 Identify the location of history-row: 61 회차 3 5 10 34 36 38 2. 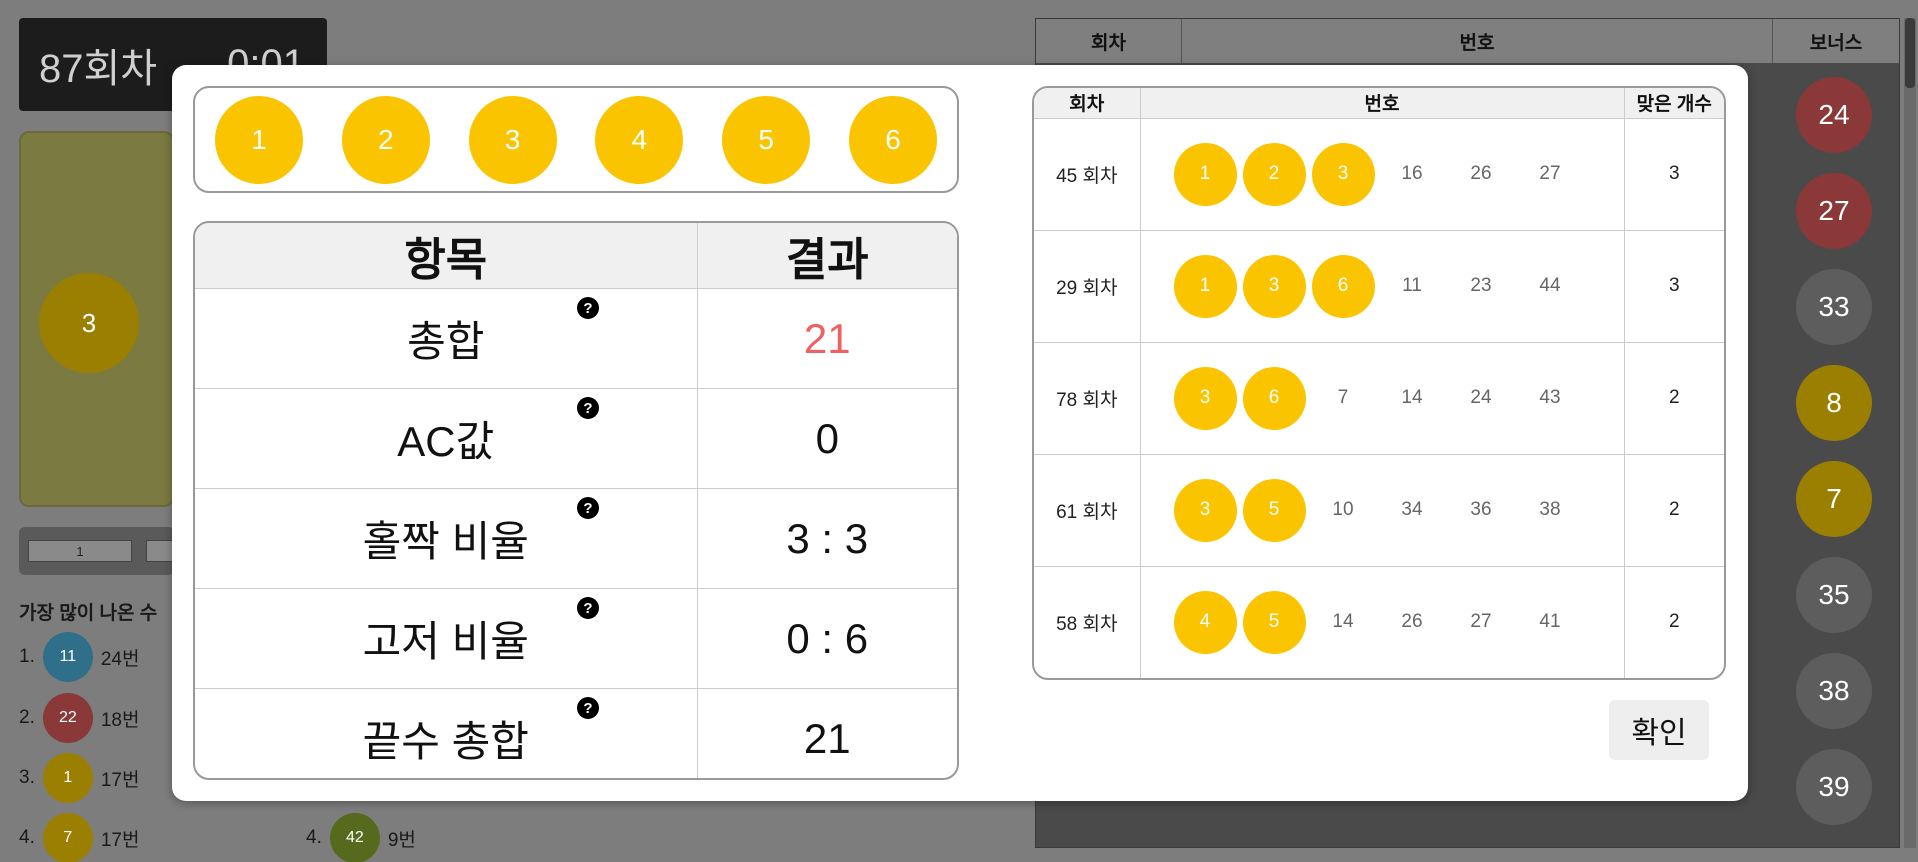
(1379, 510).